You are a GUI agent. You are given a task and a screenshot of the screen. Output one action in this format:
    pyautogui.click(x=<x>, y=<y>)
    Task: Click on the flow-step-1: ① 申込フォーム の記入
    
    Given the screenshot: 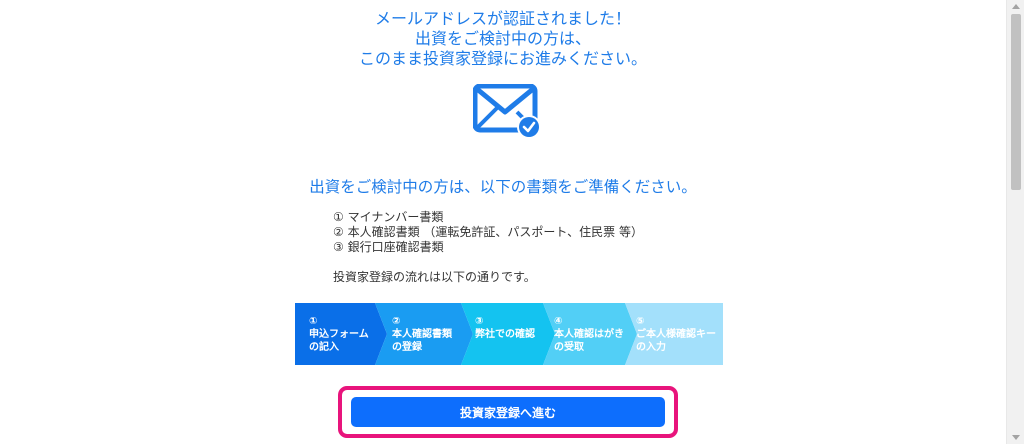 What is the action you would take?
    pyautogui.click(x=339, y=334)
    